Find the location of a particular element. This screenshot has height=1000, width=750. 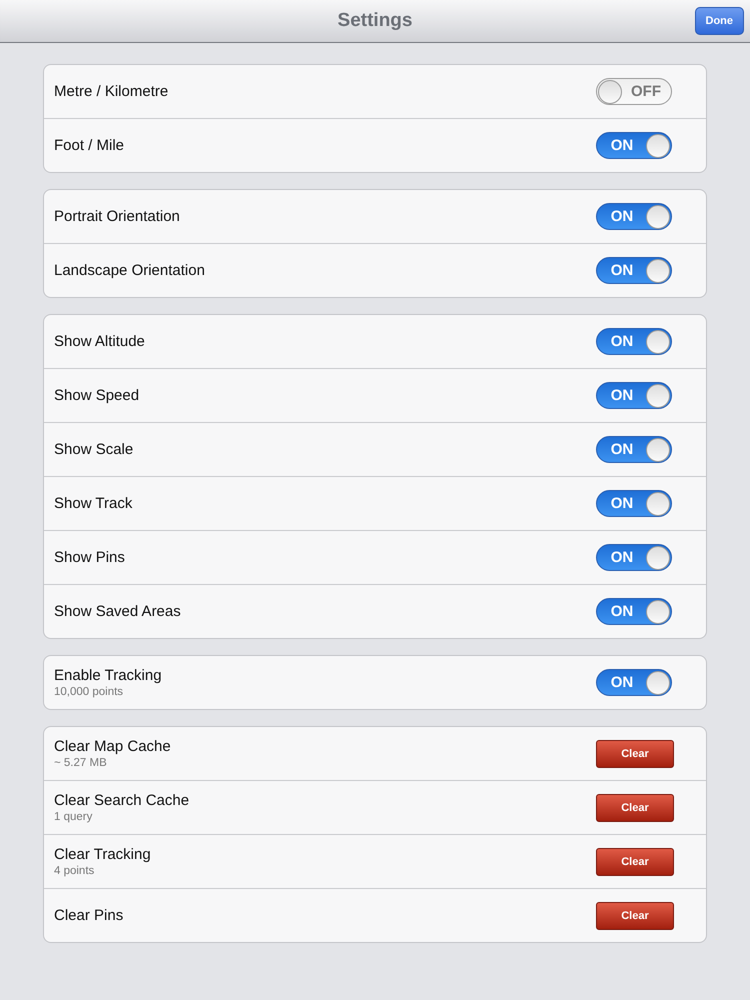

setting-detail: 1 query is located at coordinates (73, 817).